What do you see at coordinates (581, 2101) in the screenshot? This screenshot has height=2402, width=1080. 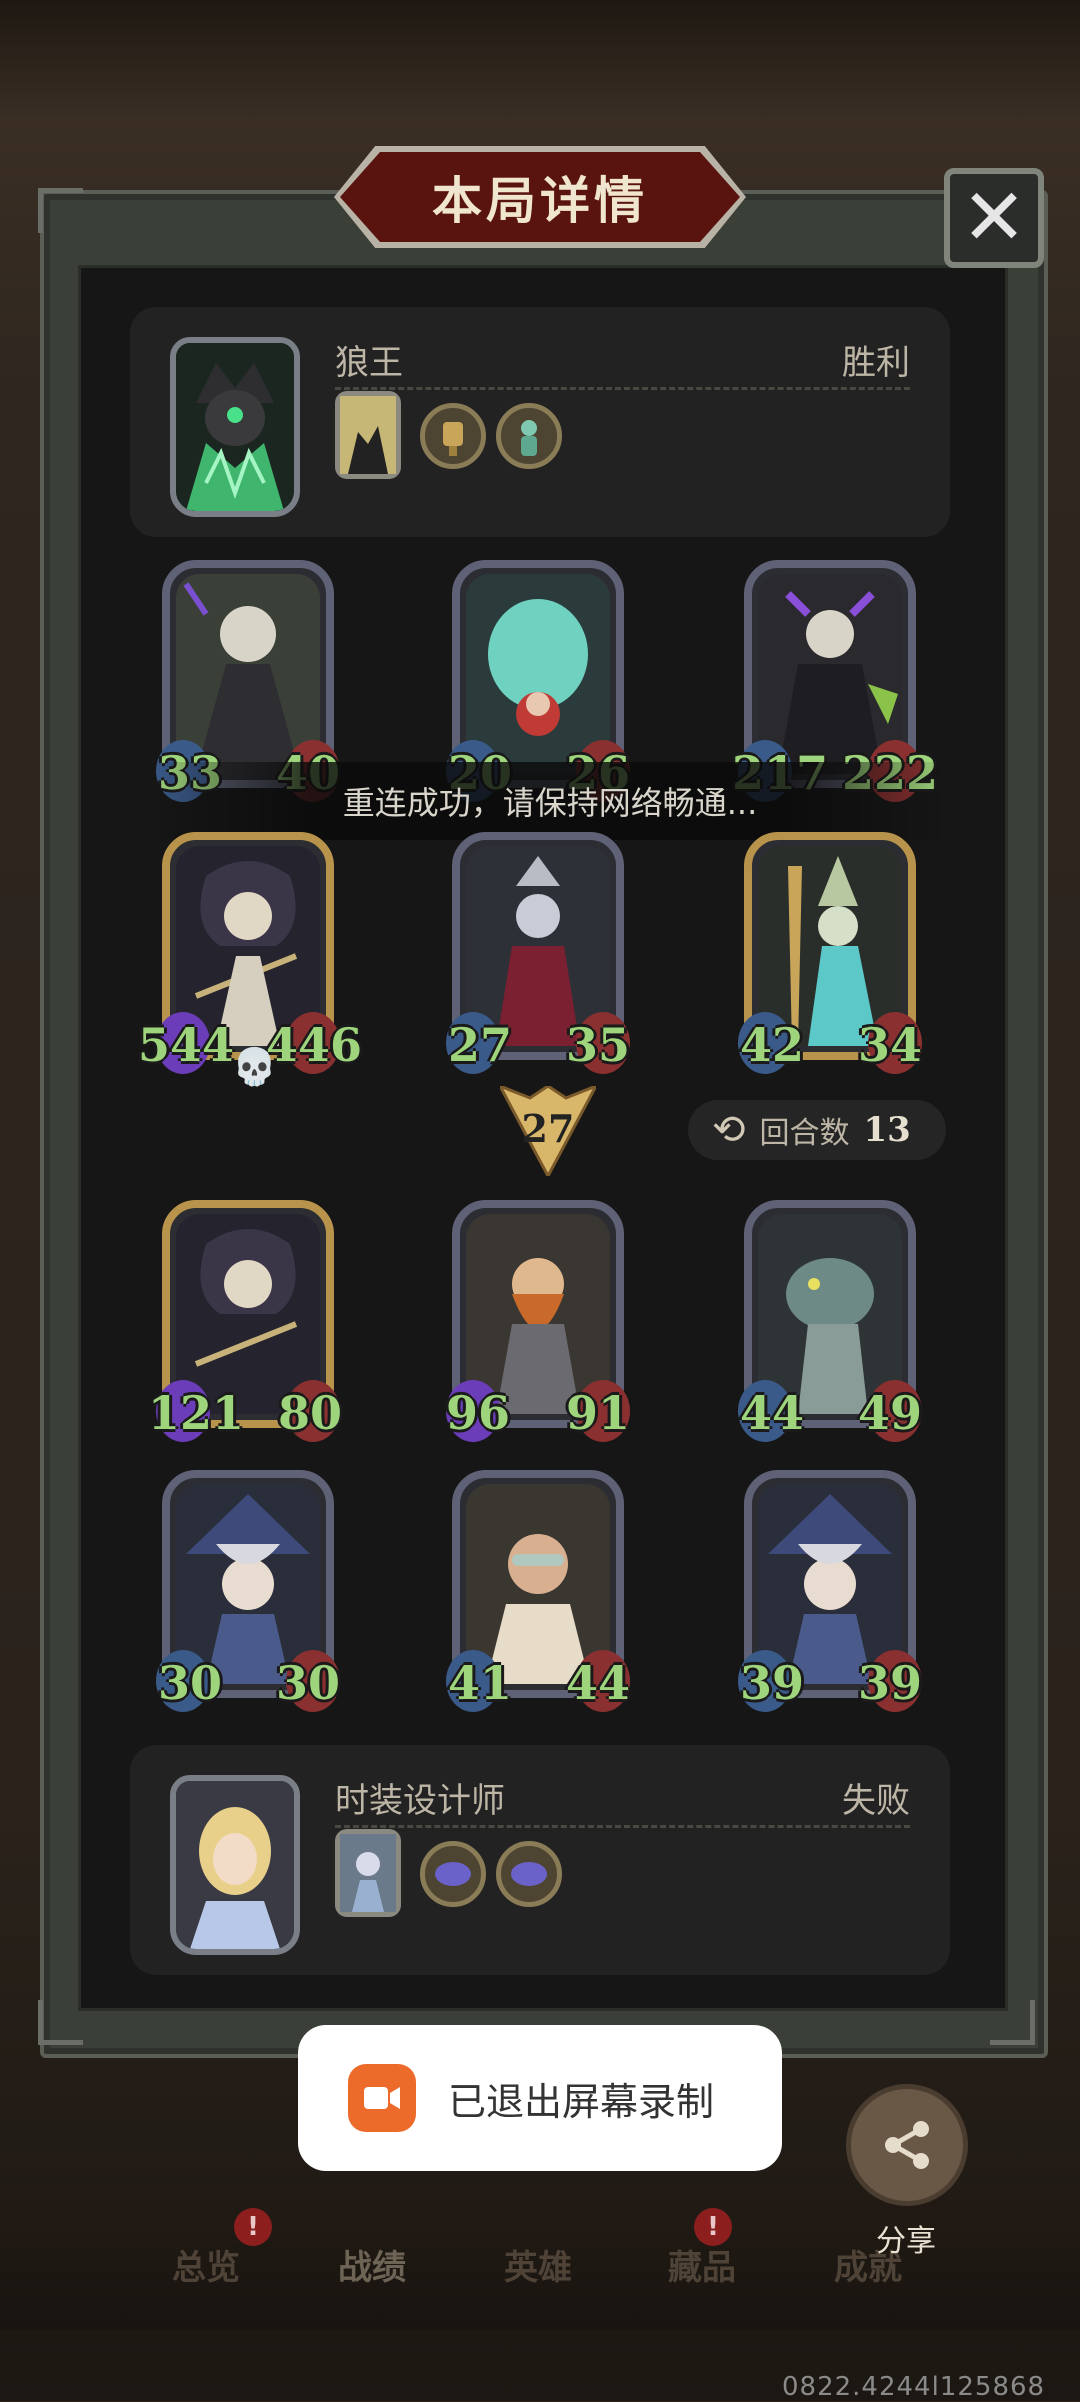 I see `record-message: 已退出屏幕录制` at bounding box center [581, 2101].